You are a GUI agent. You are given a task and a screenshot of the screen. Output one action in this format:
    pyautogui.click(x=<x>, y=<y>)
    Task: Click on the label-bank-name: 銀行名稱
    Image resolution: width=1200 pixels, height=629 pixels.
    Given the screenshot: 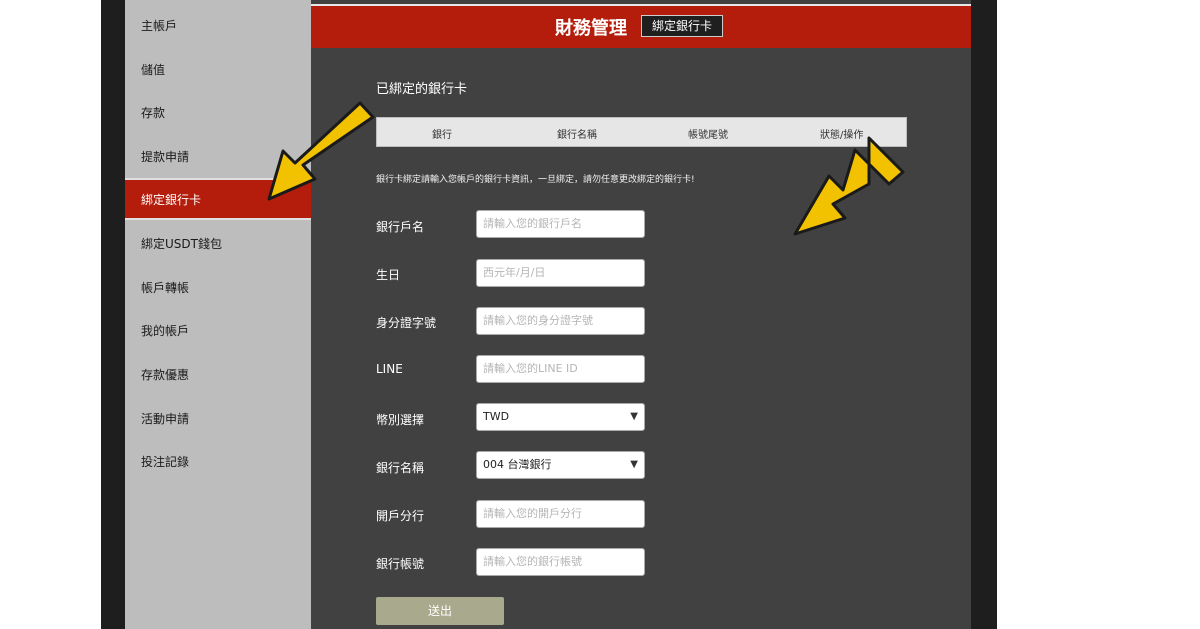 What is the action you would take?
    pyautogui.click(x=400, y=468)
    